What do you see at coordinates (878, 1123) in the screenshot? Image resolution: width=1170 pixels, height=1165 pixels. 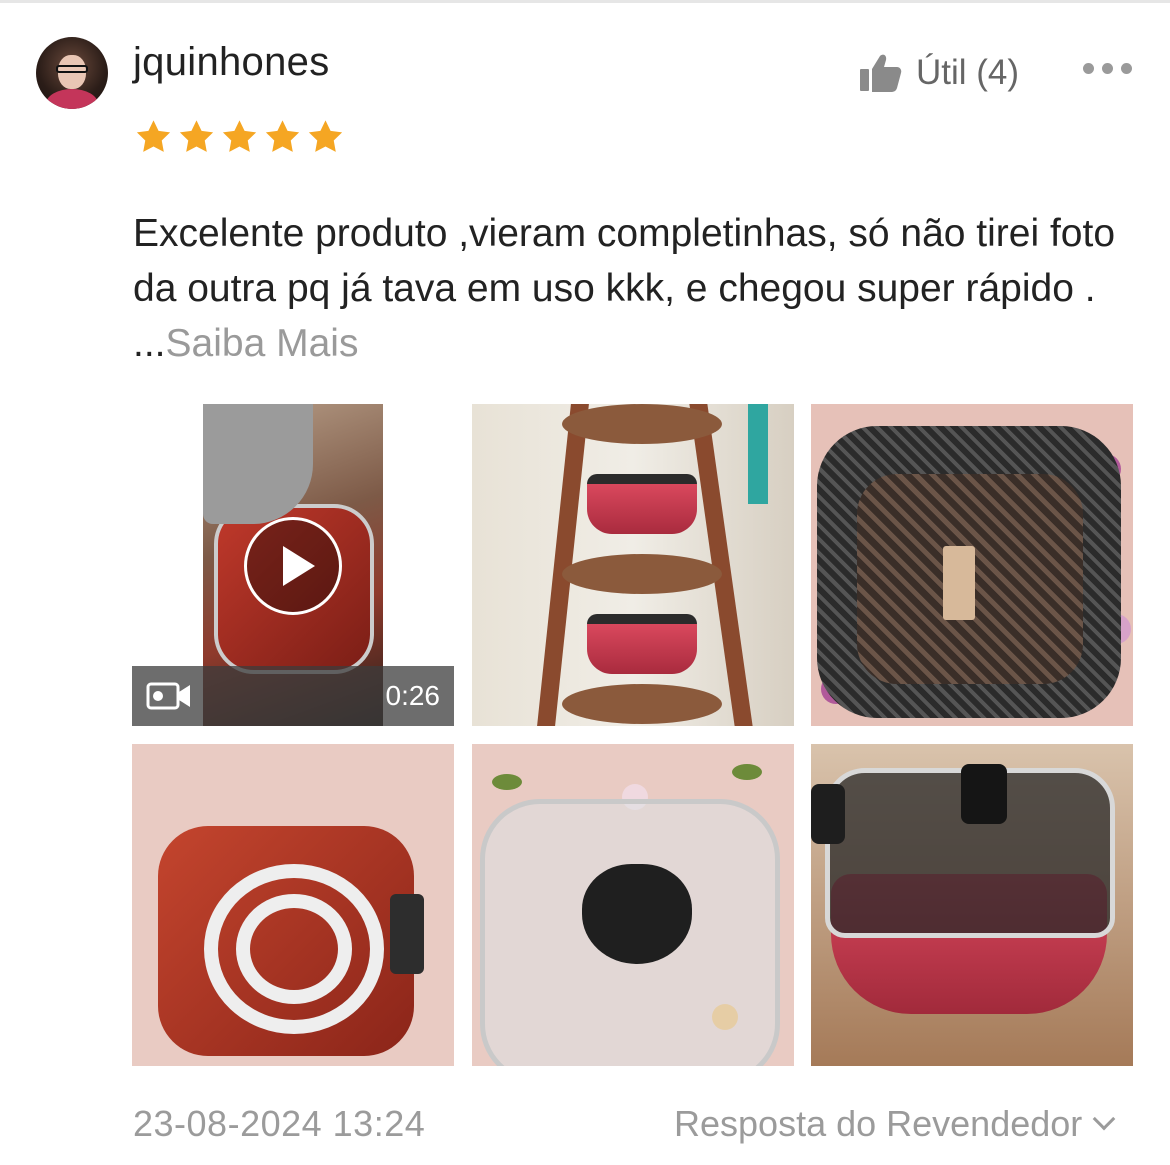 I see `seller-reply-label: Resposta do Revendedor` at bounding box center [878, 1123].